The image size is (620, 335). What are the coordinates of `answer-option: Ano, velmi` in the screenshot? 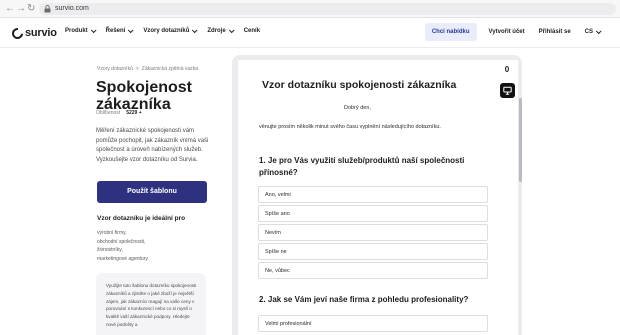 It's located at (373, 194).